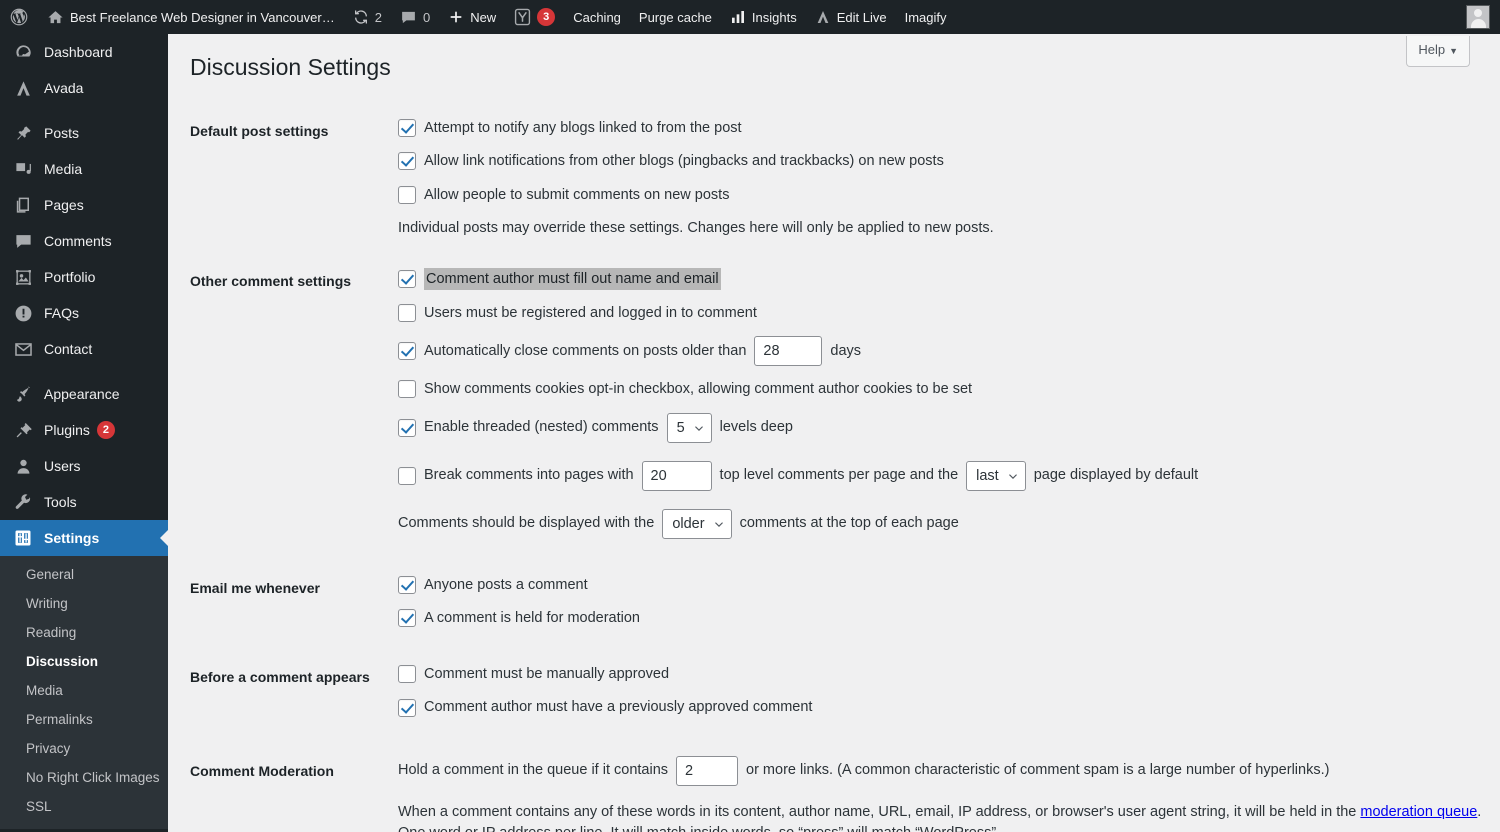  What do you see at coordinates (407, 674) in the screenshot?
I see `checkbox-manual-approval` at bounding box center [407, 674].